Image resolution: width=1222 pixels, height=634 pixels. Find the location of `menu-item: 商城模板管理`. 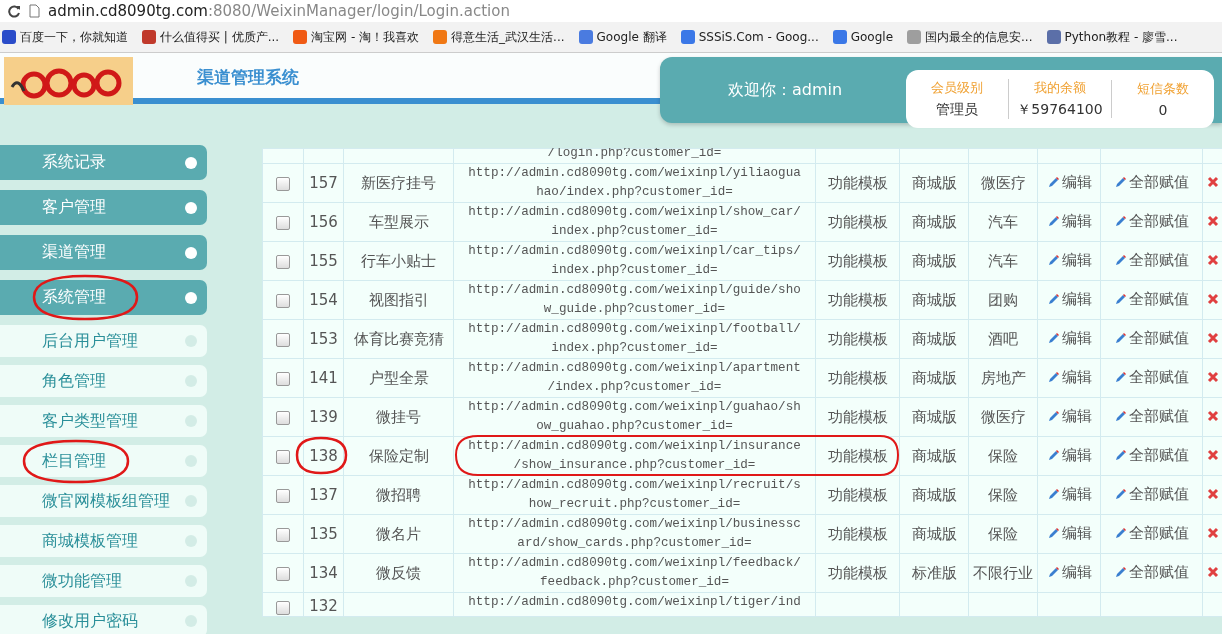

menu-item: 商城模板管理 is located at coordinates (103, 541).